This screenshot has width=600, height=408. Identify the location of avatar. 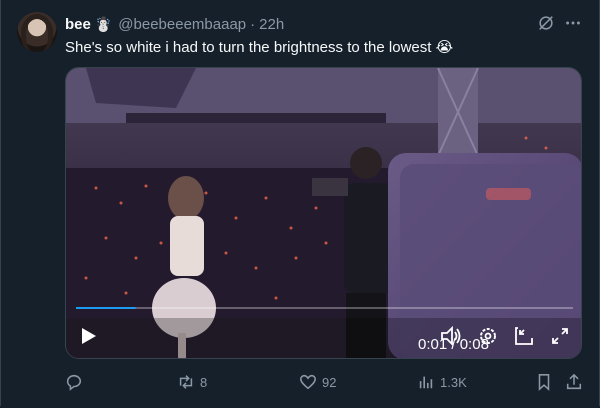
(37, 32).